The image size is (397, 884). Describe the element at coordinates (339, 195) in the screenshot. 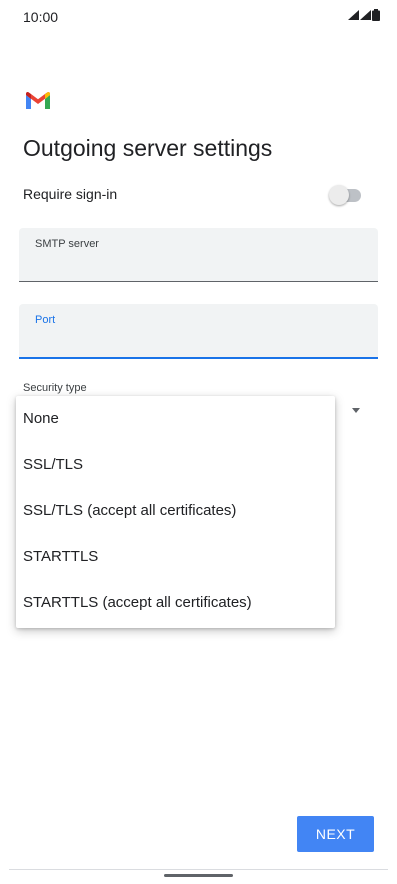

I see `toggle-thumb` at that location.